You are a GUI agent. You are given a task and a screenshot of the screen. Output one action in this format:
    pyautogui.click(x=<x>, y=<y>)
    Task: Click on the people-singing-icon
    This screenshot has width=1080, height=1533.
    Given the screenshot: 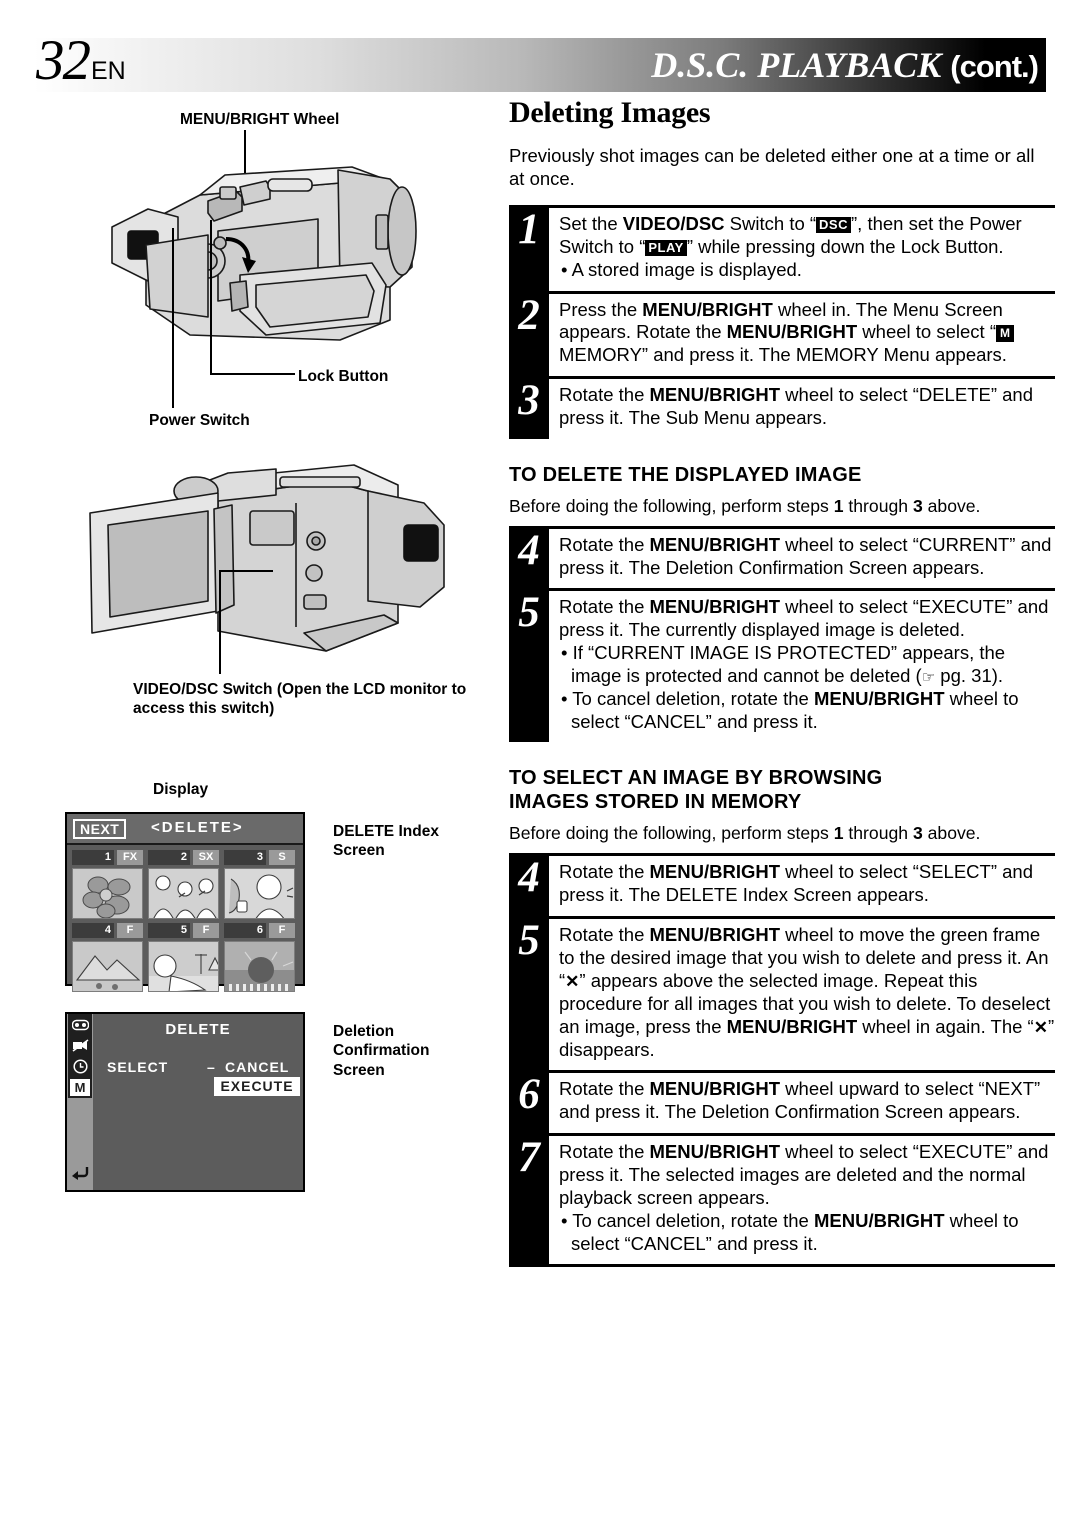 What is the action you would take?
    pyautogui.click(x=183, y=893)
    